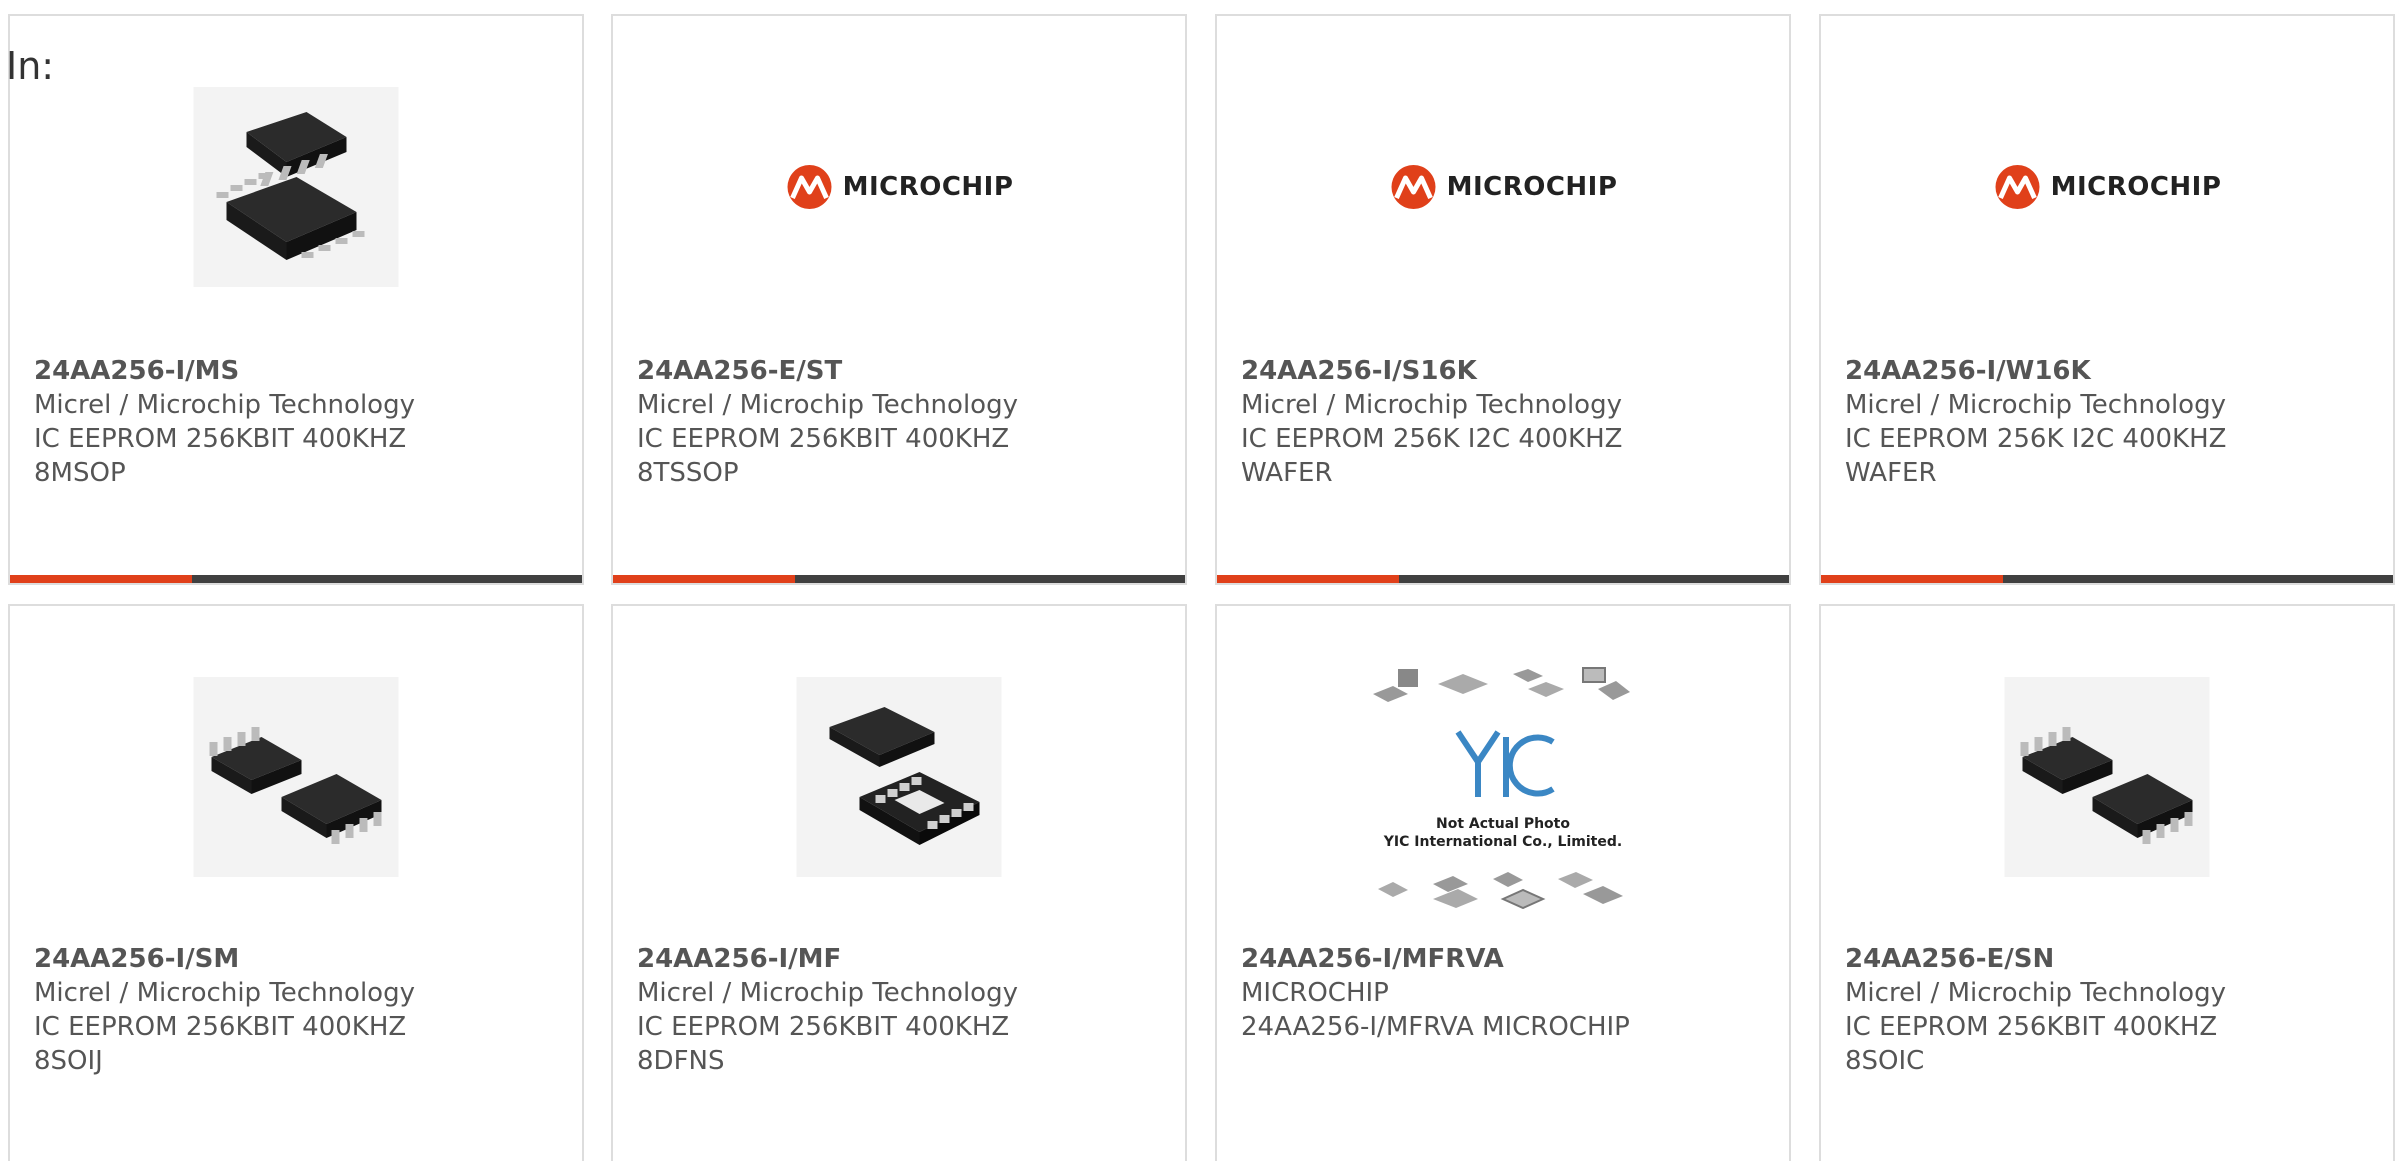 Image resolution: width=2400 pixels, height=1161 pixels. I want to click on part-number: 24AA256-E/SN, so click(2114, 959).